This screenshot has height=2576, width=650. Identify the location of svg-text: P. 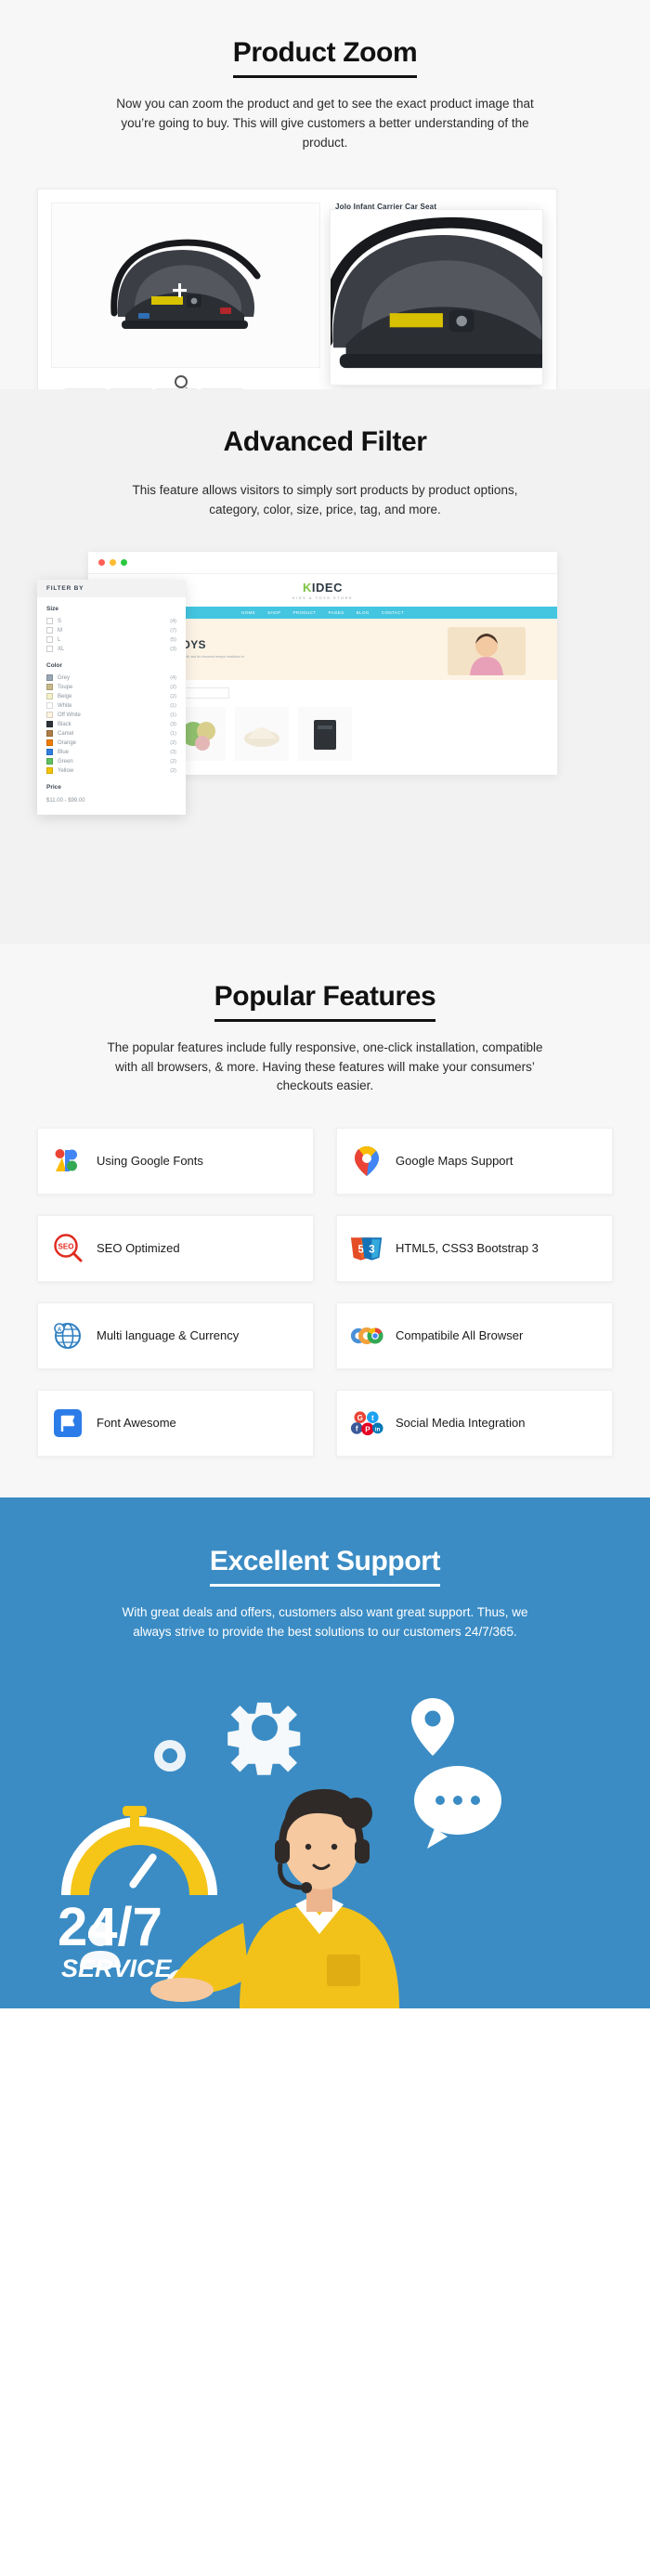
(367, 1430).